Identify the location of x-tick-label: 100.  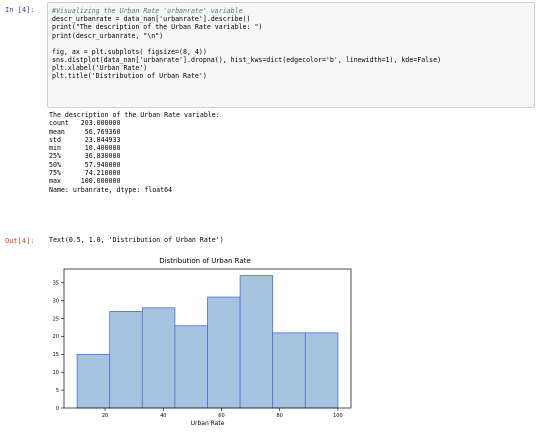
(338, 416).